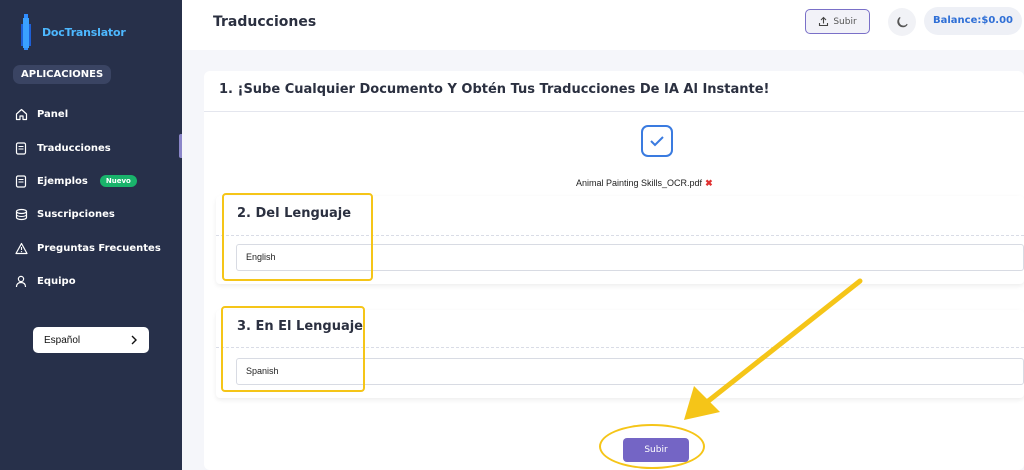 The image size is (1024, 470). Describe the element at coordinates (709, 183) in the screenshot. I see `remove-file-icon: ✖` at that location.